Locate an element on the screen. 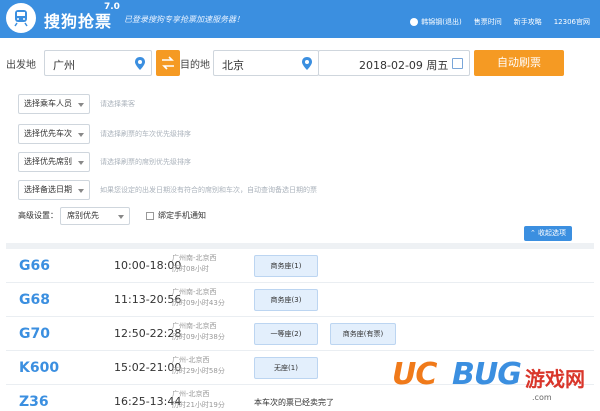 The width and height of the screenshot is (600, 411). search-row: 出发地 广州 目的地 北京 2018-02-09 周五 自动刷票 is located at coordinates (300, 63).